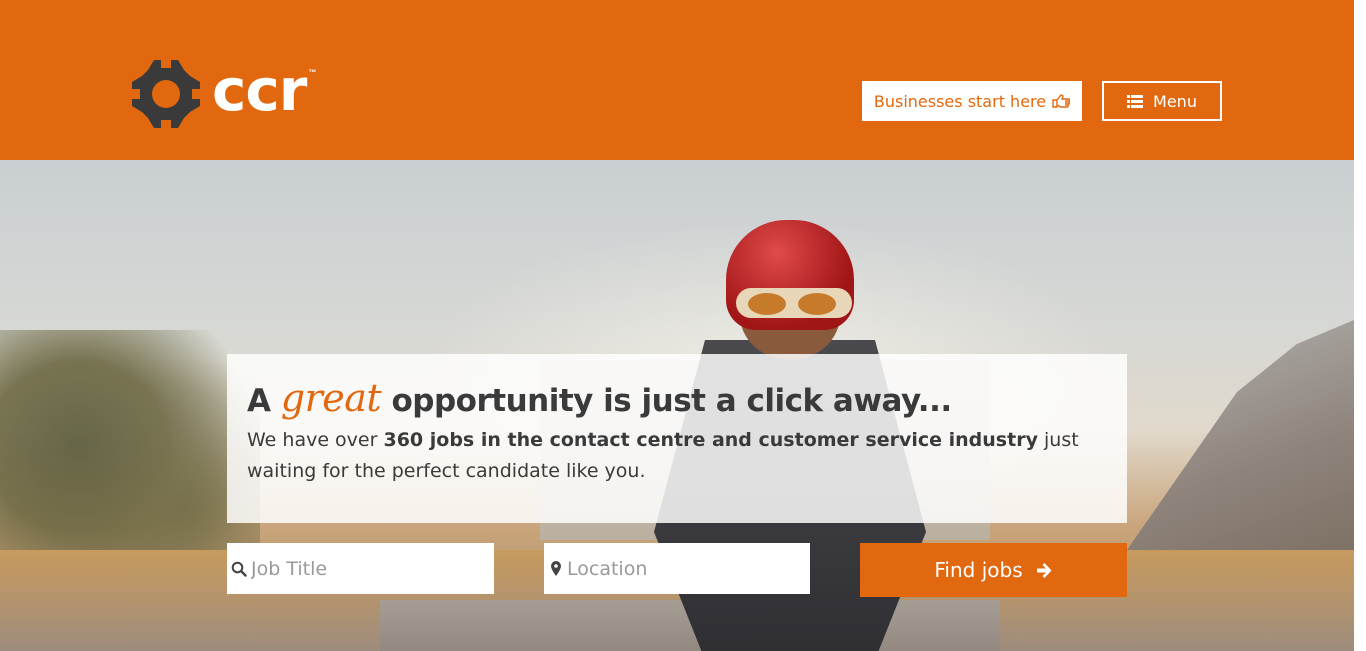 The width and height of the screenshot is (1366, 651). What do you see at coordinates (315, 440) in the screenshot?
I see `subtext-before: We have over` at bounding box center [315, 440].